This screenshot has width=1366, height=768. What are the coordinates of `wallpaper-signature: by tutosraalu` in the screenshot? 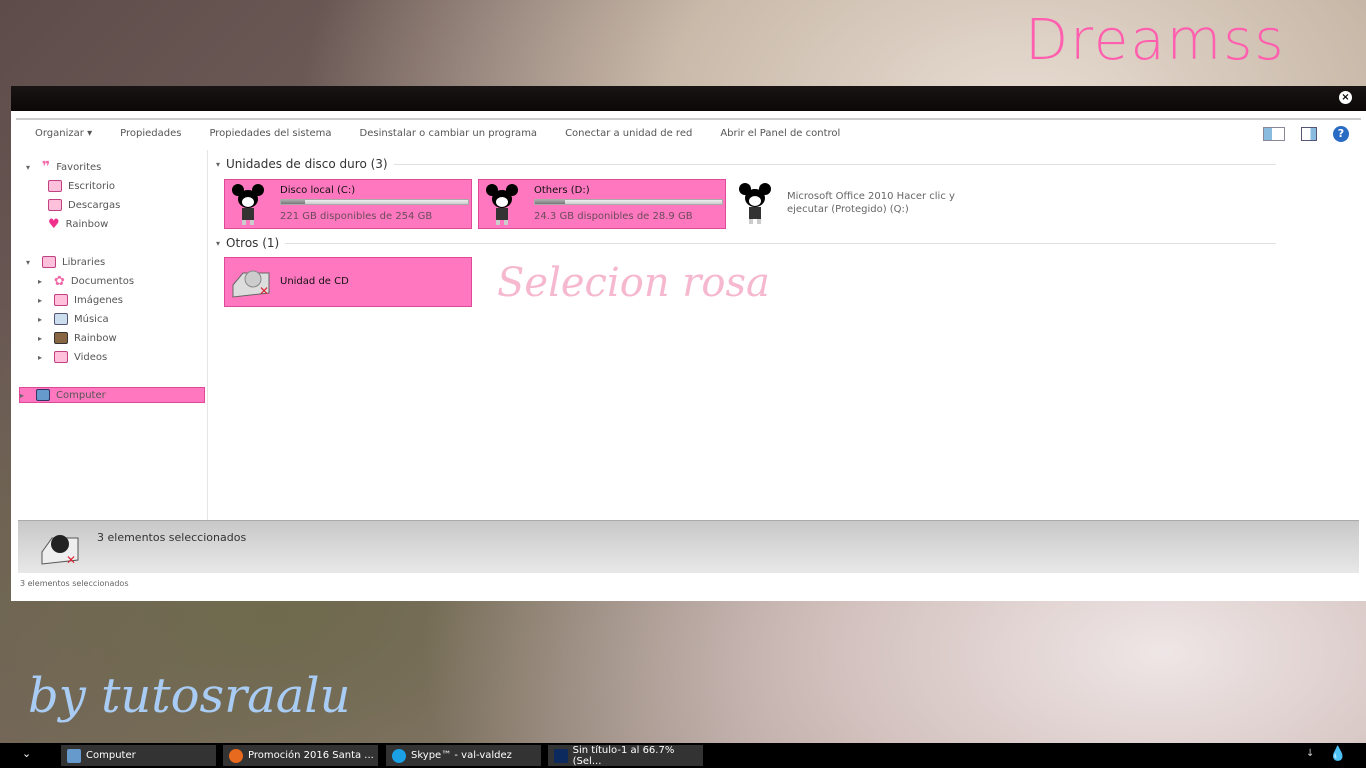 It's located at (189, 696).